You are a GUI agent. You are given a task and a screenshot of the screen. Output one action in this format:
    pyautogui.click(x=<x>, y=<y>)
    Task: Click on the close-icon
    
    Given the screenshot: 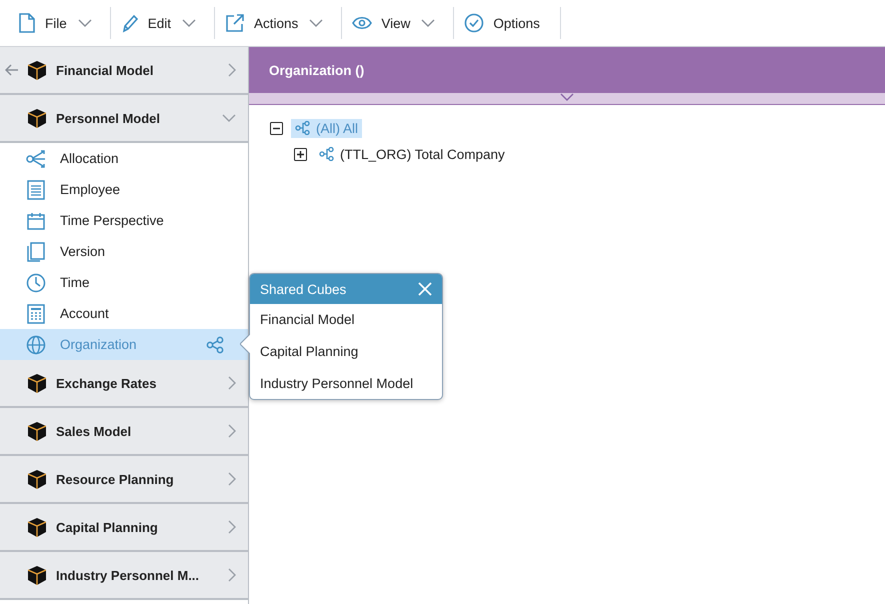 What is the action you would take?
    pyautogui.click(x=425, y=289)
    